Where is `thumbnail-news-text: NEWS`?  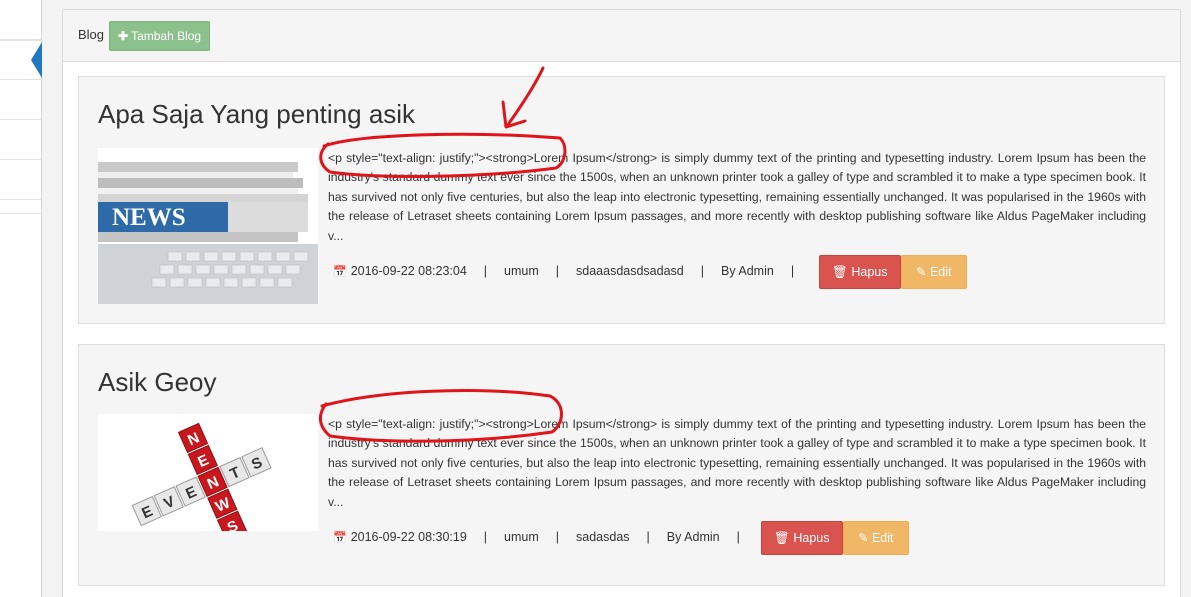 thumbnail-news-text: NEWS is located at coordinates (149, 217).